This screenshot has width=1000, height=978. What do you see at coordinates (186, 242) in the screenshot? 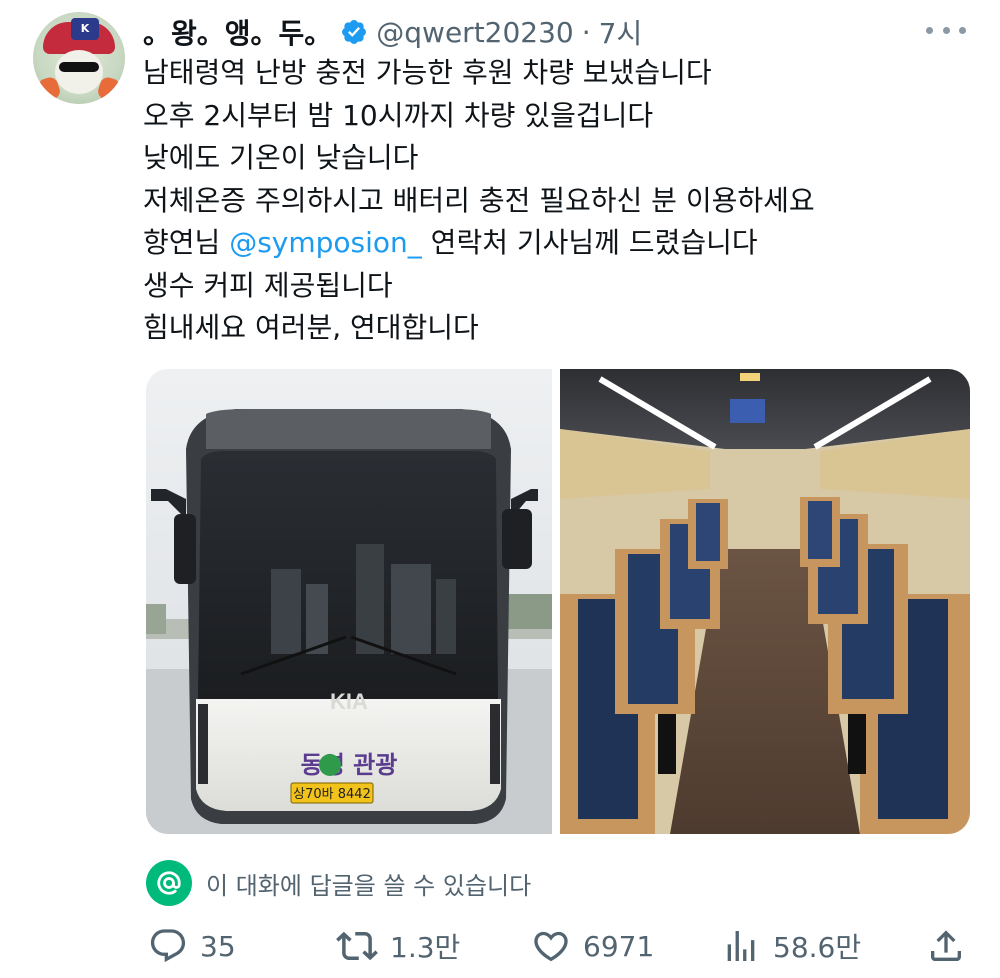
I see `mention-prefix: 향연님` at bounding box center [186, 242].